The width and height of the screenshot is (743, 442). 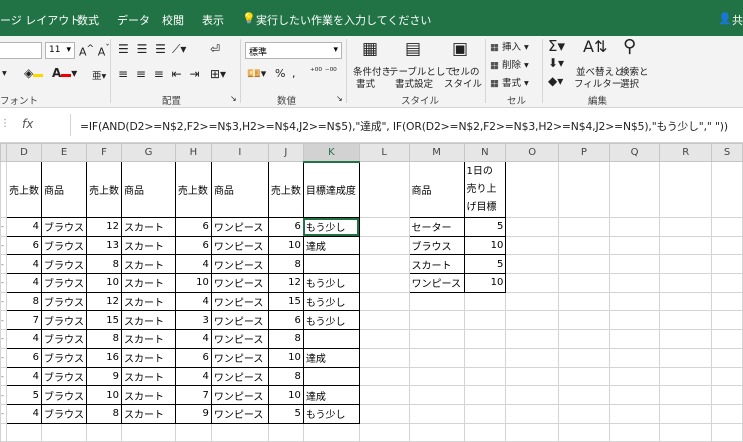 I want to click on share-icon: 👤, so click(x=725, y=18).